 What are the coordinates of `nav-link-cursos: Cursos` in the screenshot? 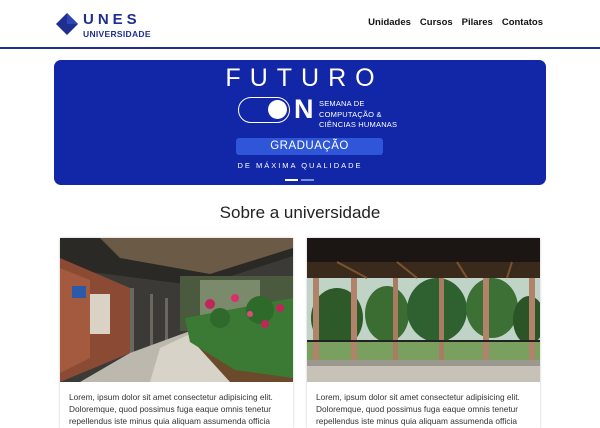 It's located at (436, 22).